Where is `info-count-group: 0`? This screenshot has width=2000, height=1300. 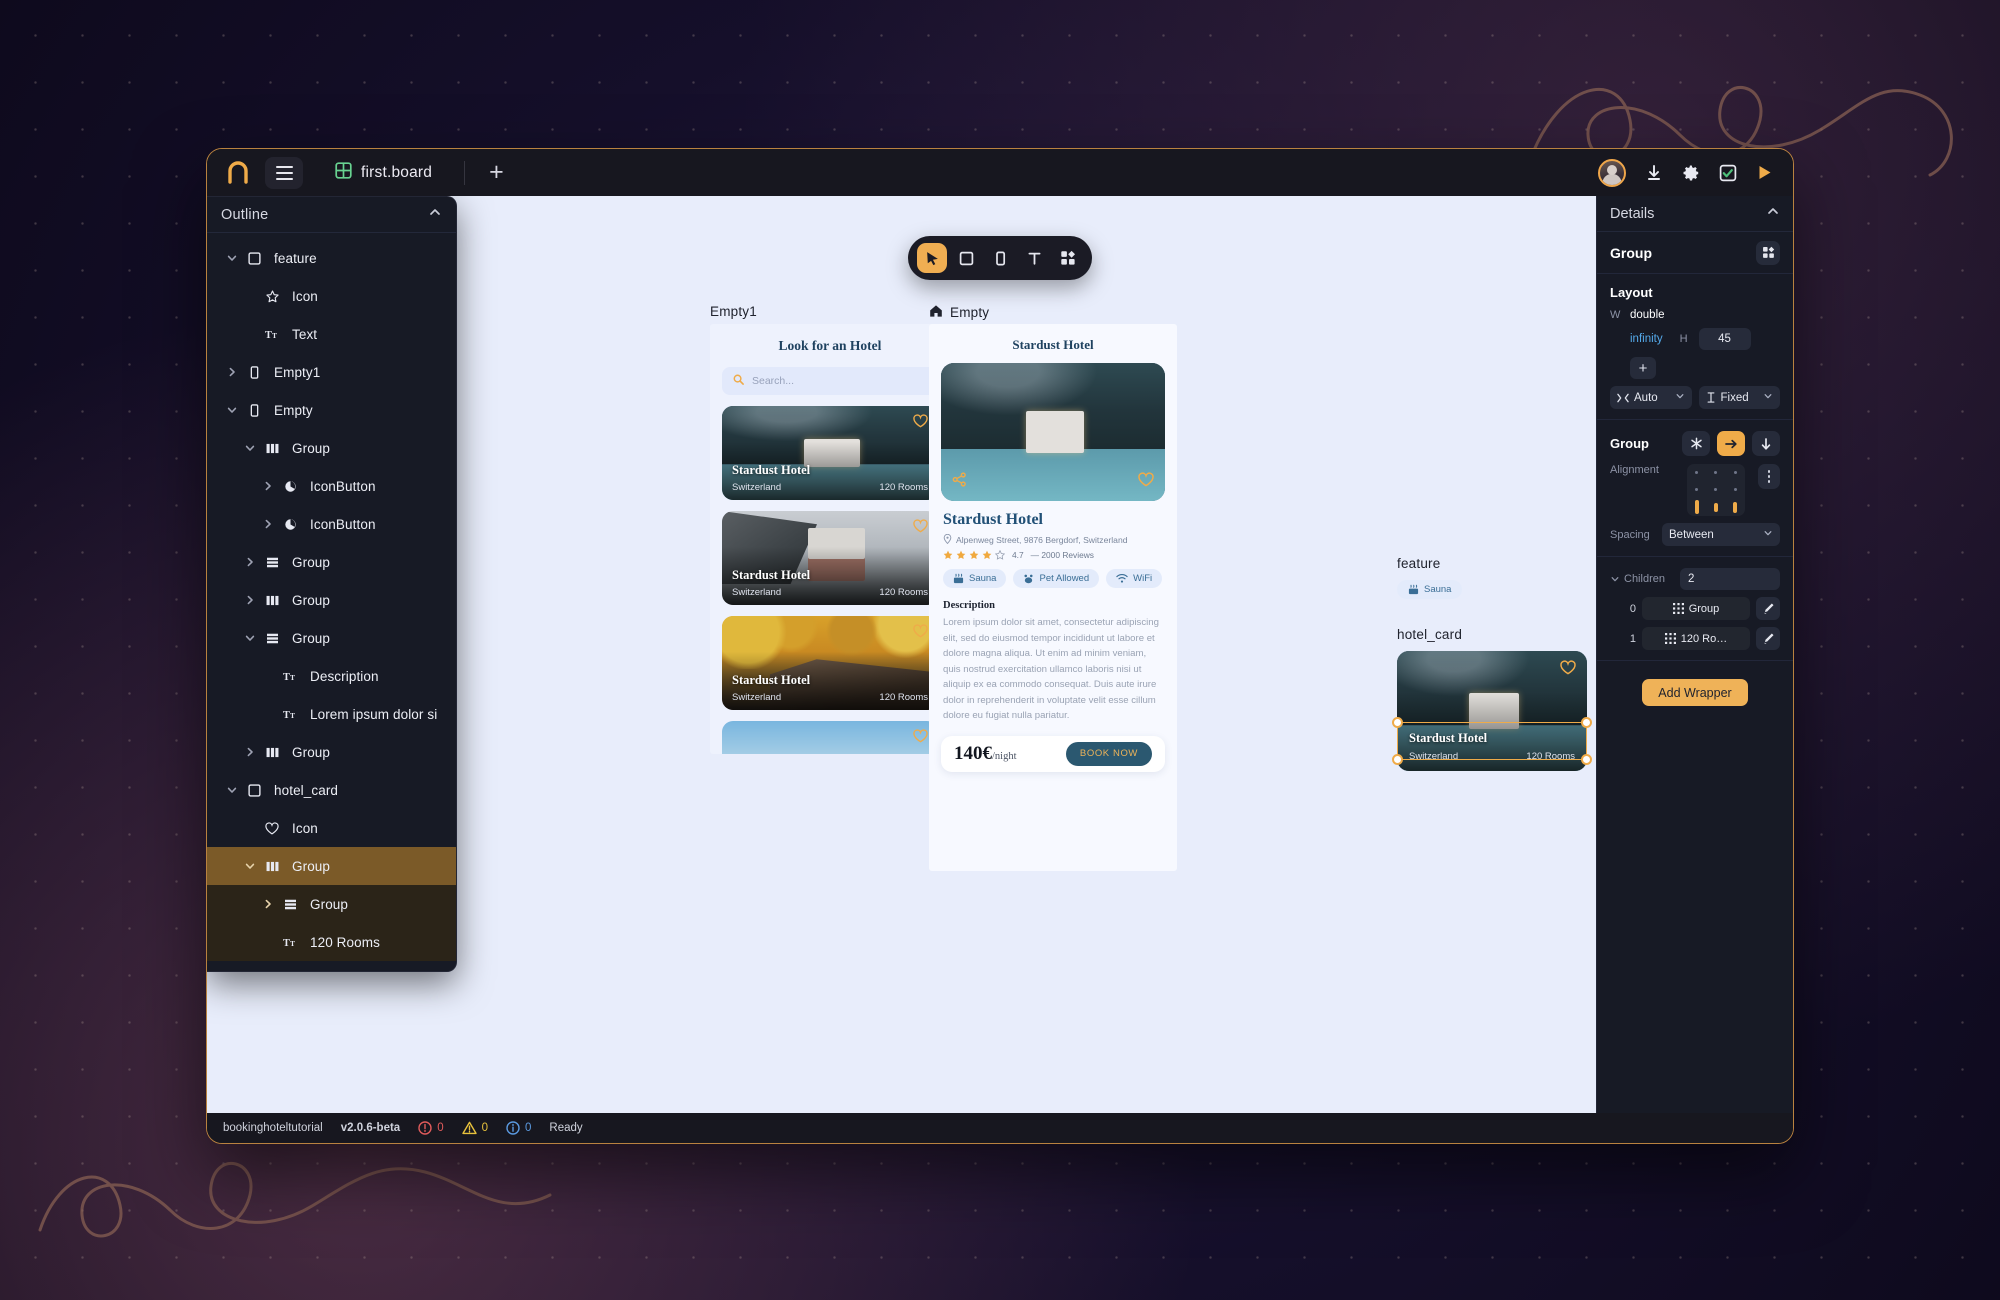
info-count-group: 0 is located at coordinates (518, 1128).